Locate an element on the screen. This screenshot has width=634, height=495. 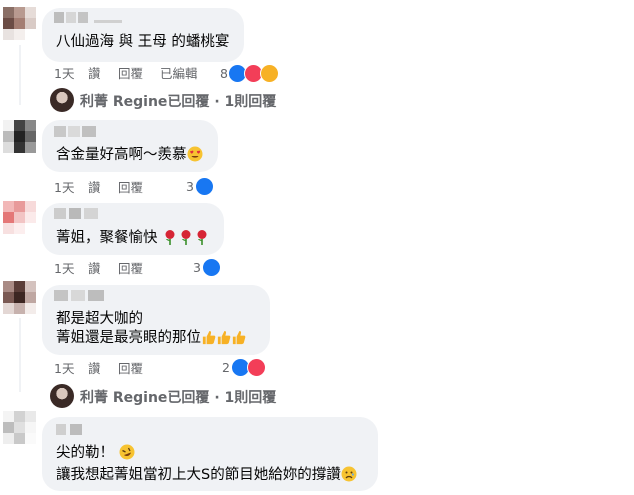
sad-emoji-icon is located at coordinates (349, 477).